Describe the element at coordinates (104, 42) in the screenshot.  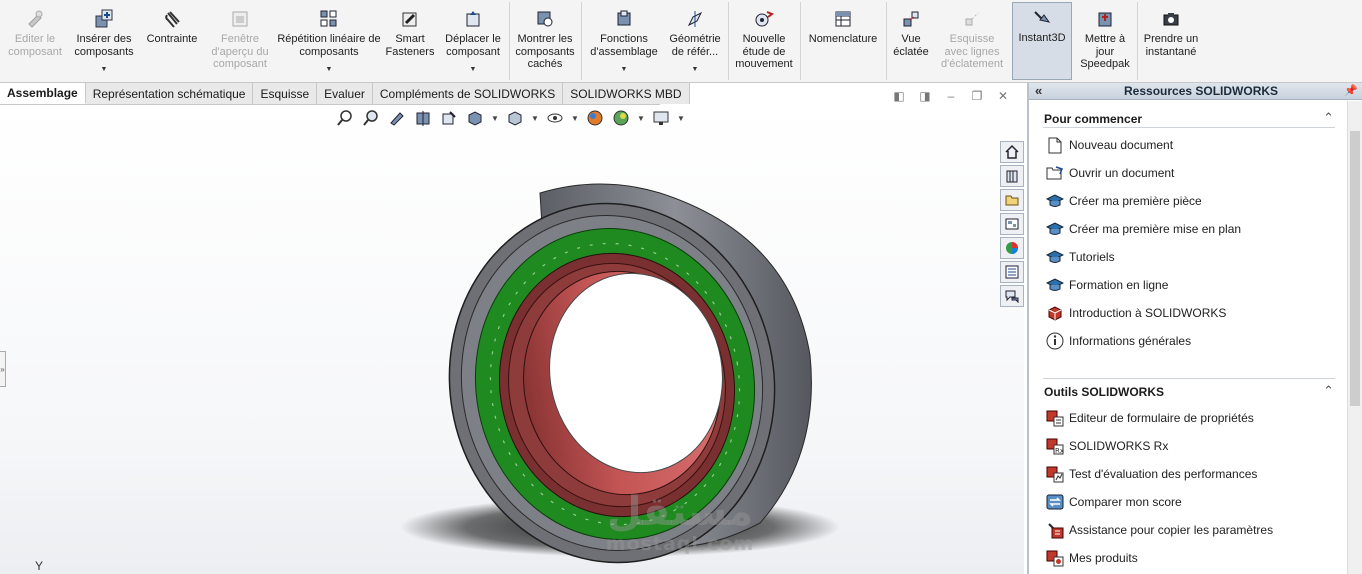
I see `insert-components-button: Insérer des composants ▼` at that location.